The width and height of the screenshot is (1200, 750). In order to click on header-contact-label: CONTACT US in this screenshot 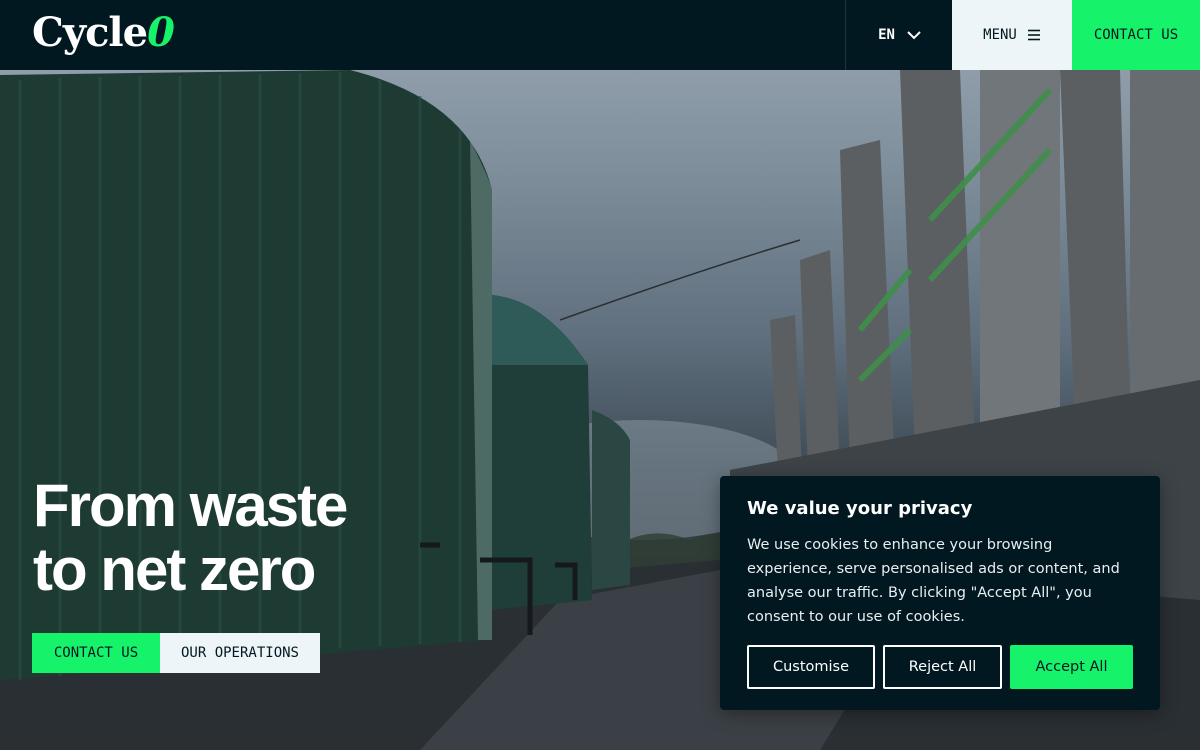, I will do `click(1136, 35)`.